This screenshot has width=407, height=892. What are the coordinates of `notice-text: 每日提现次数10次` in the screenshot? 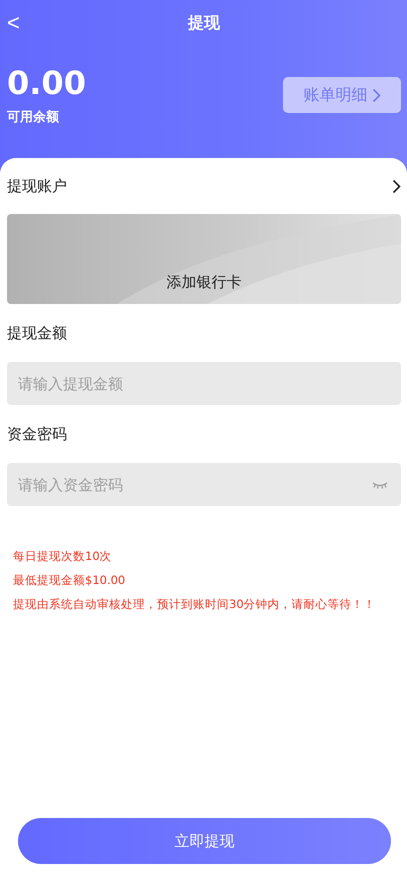 It's located at (63, 556).